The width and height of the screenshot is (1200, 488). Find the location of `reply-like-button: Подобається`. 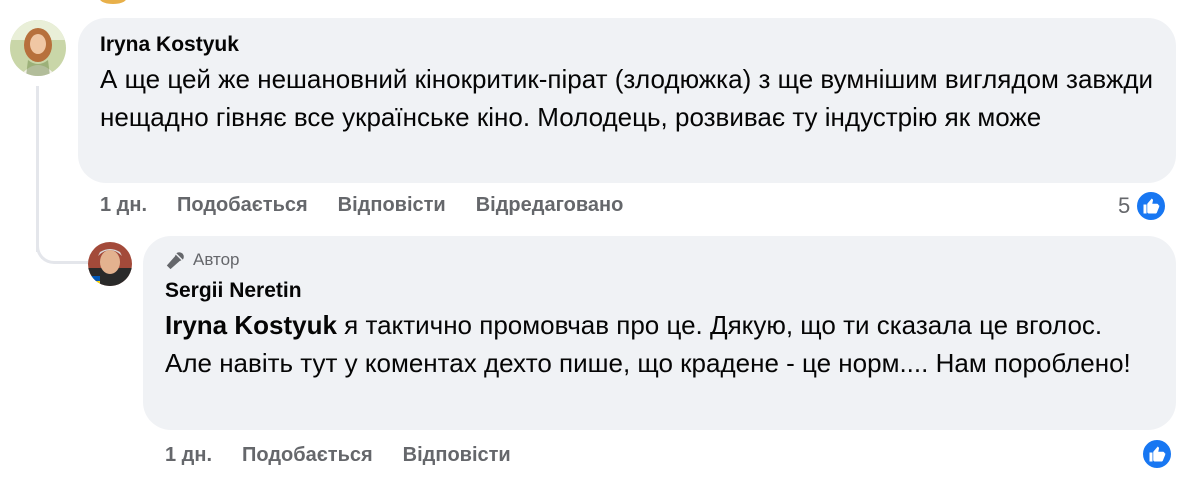

reply-like-button: Подобається is located at coordinates (307, 455).